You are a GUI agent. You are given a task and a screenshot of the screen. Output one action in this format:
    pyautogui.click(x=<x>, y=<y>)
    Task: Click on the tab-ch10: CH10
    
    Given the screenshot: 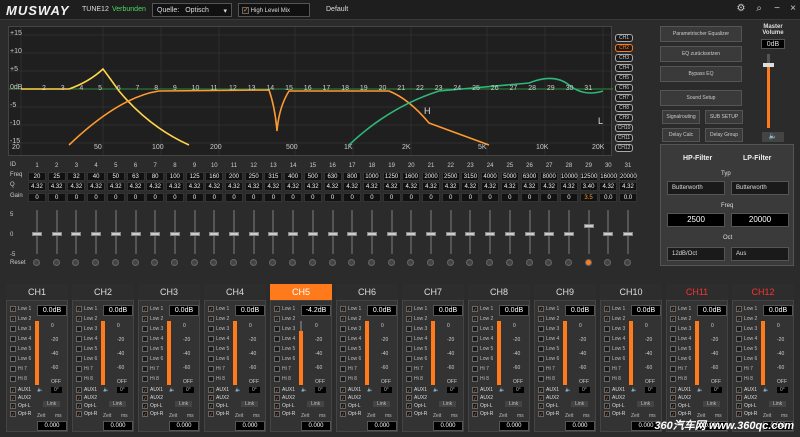 What is the action you would take?
    pyautogui.click(x=631, y=292)
    